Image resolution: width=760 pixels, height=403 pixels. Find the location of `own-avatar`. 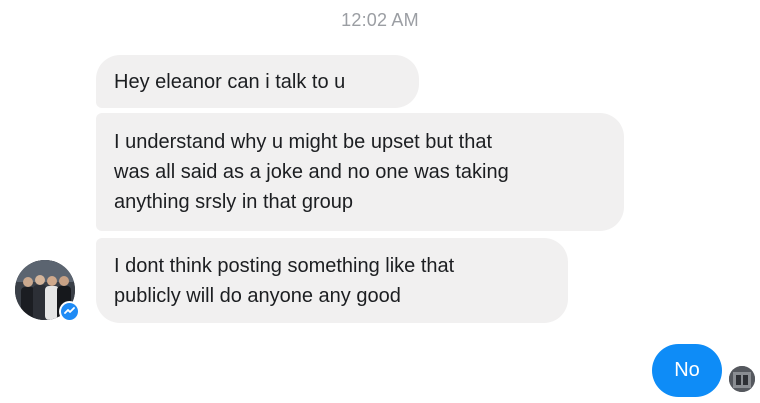

own-avatar is located at coordinates (742, 379).